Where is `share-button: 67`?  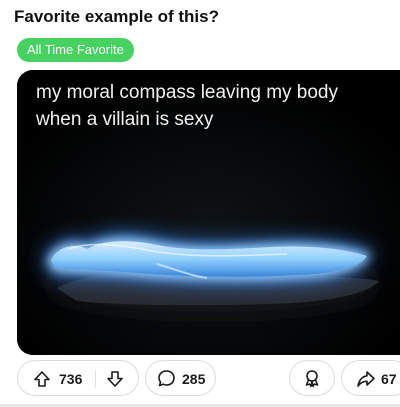
share-button: 67 is located at coordinates (370, 378).